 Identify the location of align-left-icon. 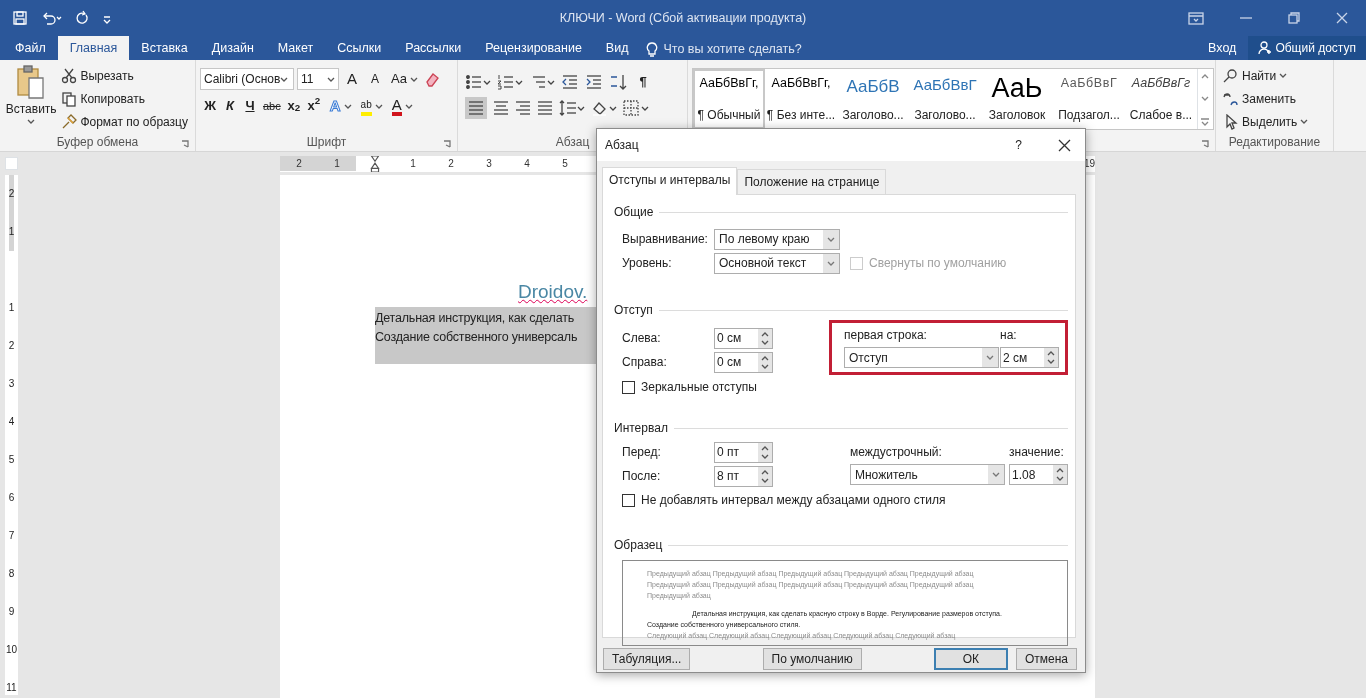
(476, 108).